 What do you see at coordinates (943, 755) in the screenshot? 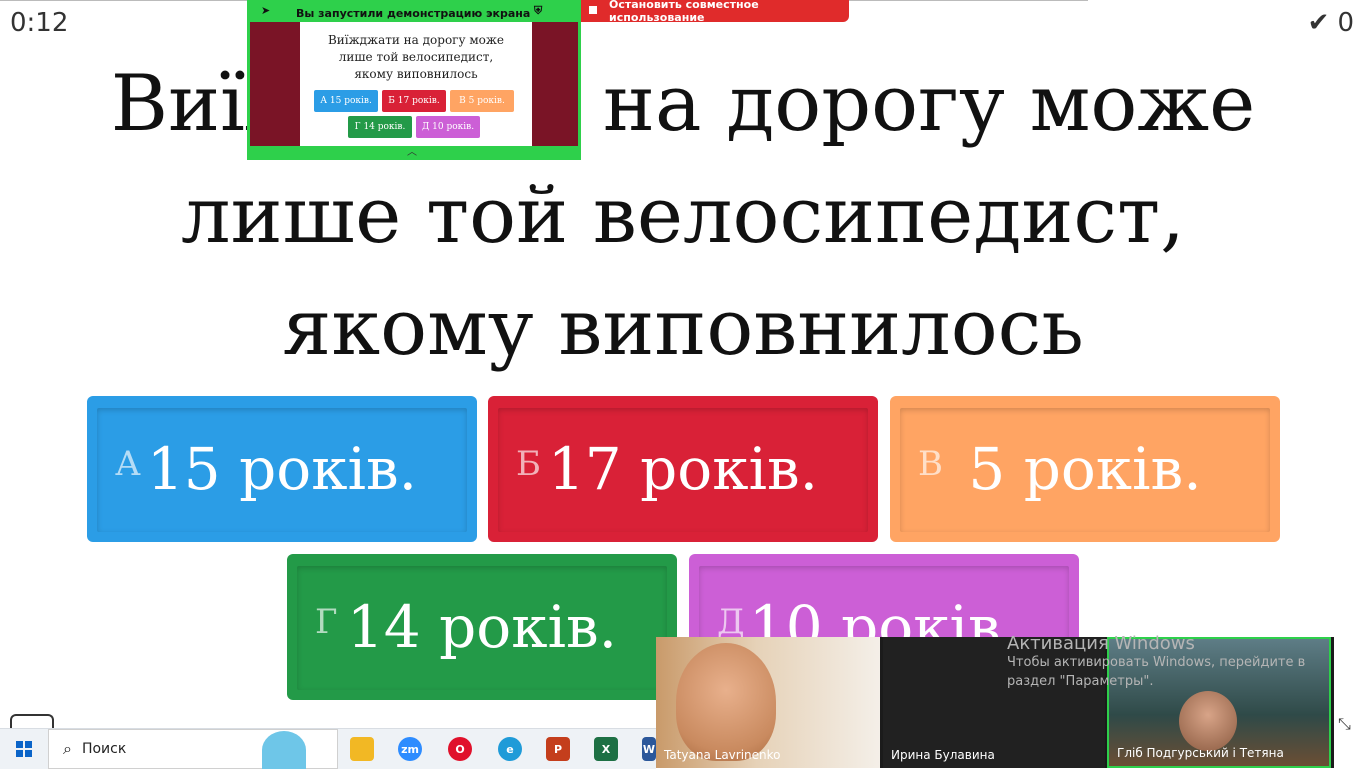
I see `participant-name-2: Ирина Булавина` at bounding box center [943, 755].